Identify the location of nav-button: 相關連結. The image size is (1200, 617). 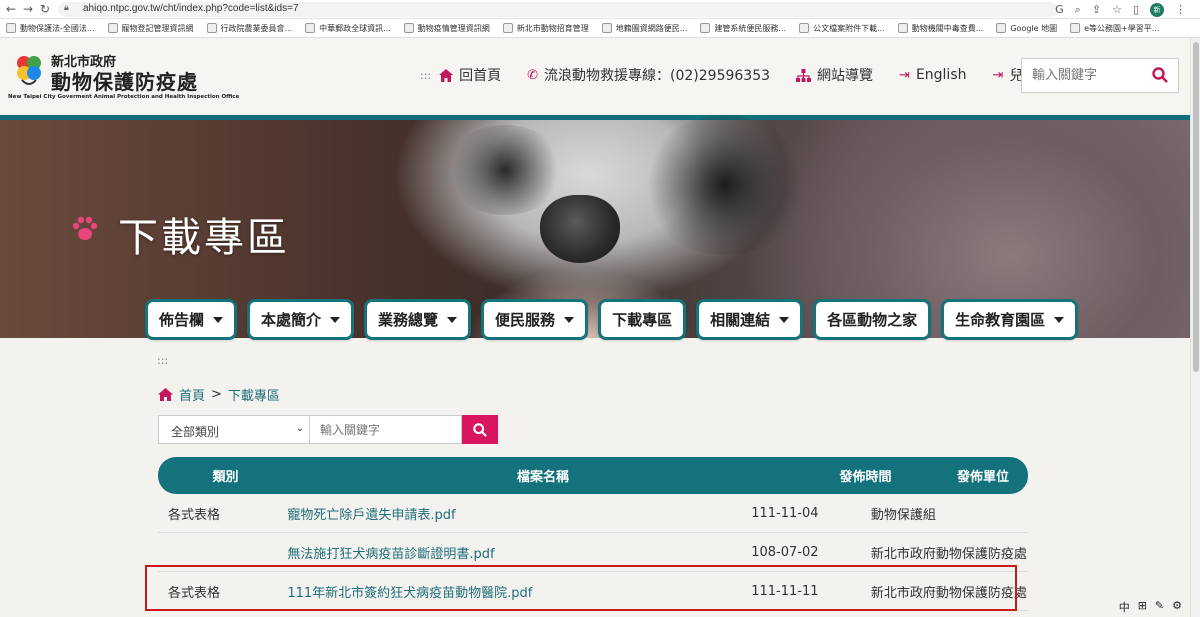
(750, 319).